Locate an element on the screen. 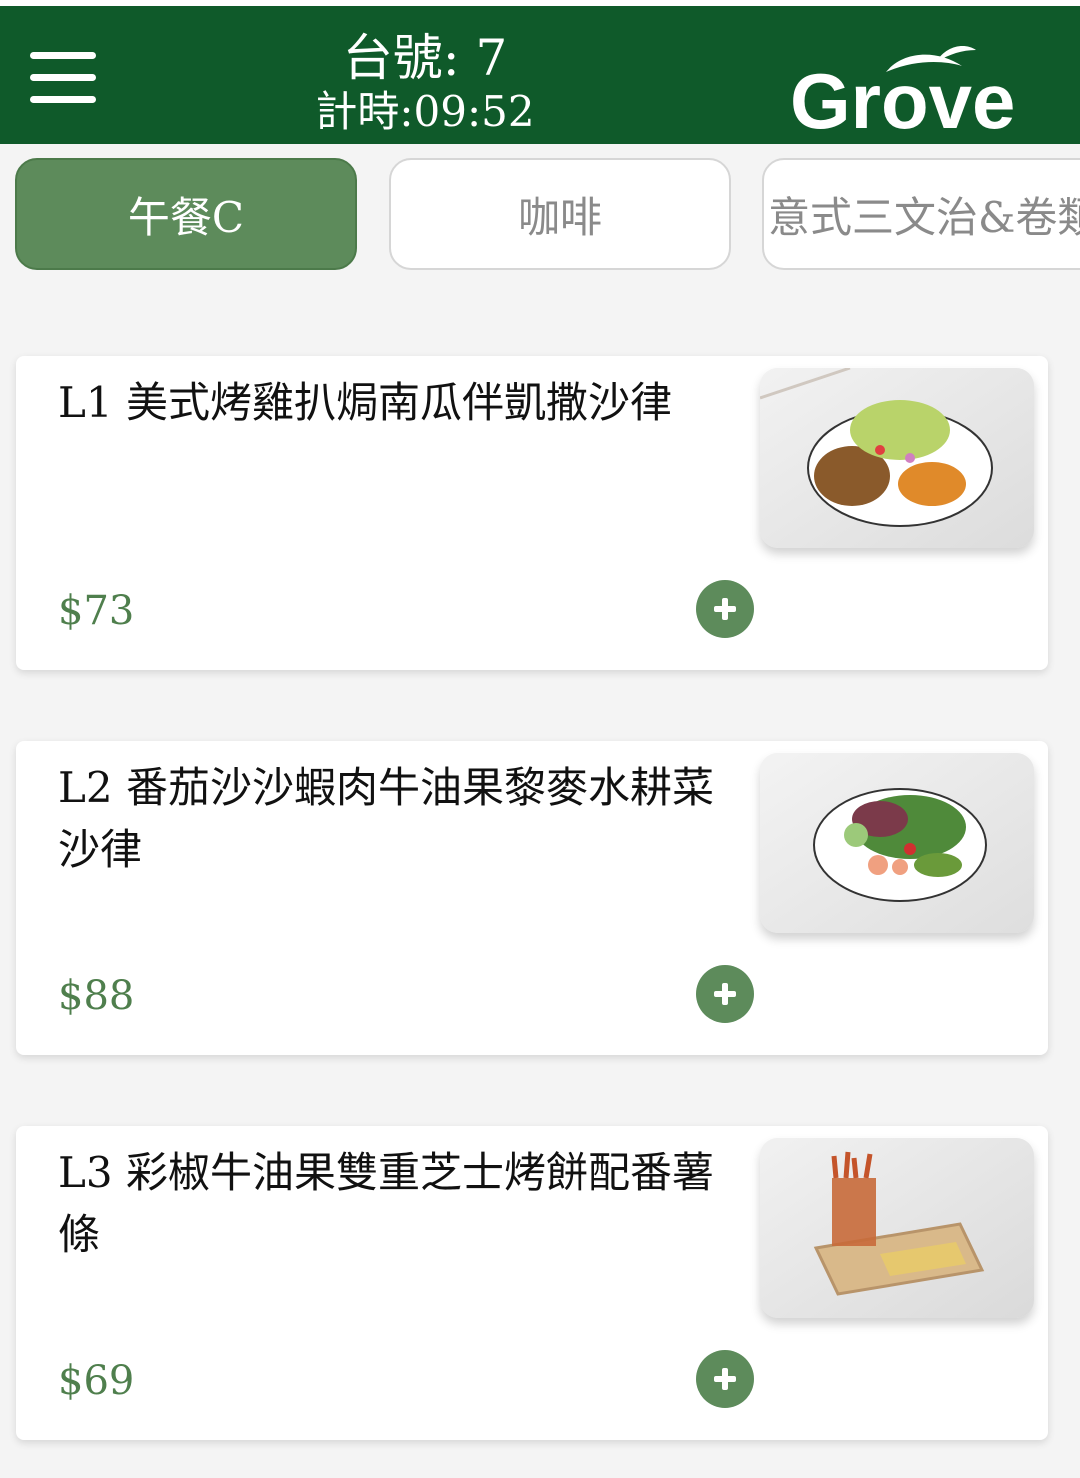 This screenshot has width=1080, height=1478. item-name: L3 彩椒牛油果雙重芝士烤餅配番薯條 is located at coordinates (386, 1203).